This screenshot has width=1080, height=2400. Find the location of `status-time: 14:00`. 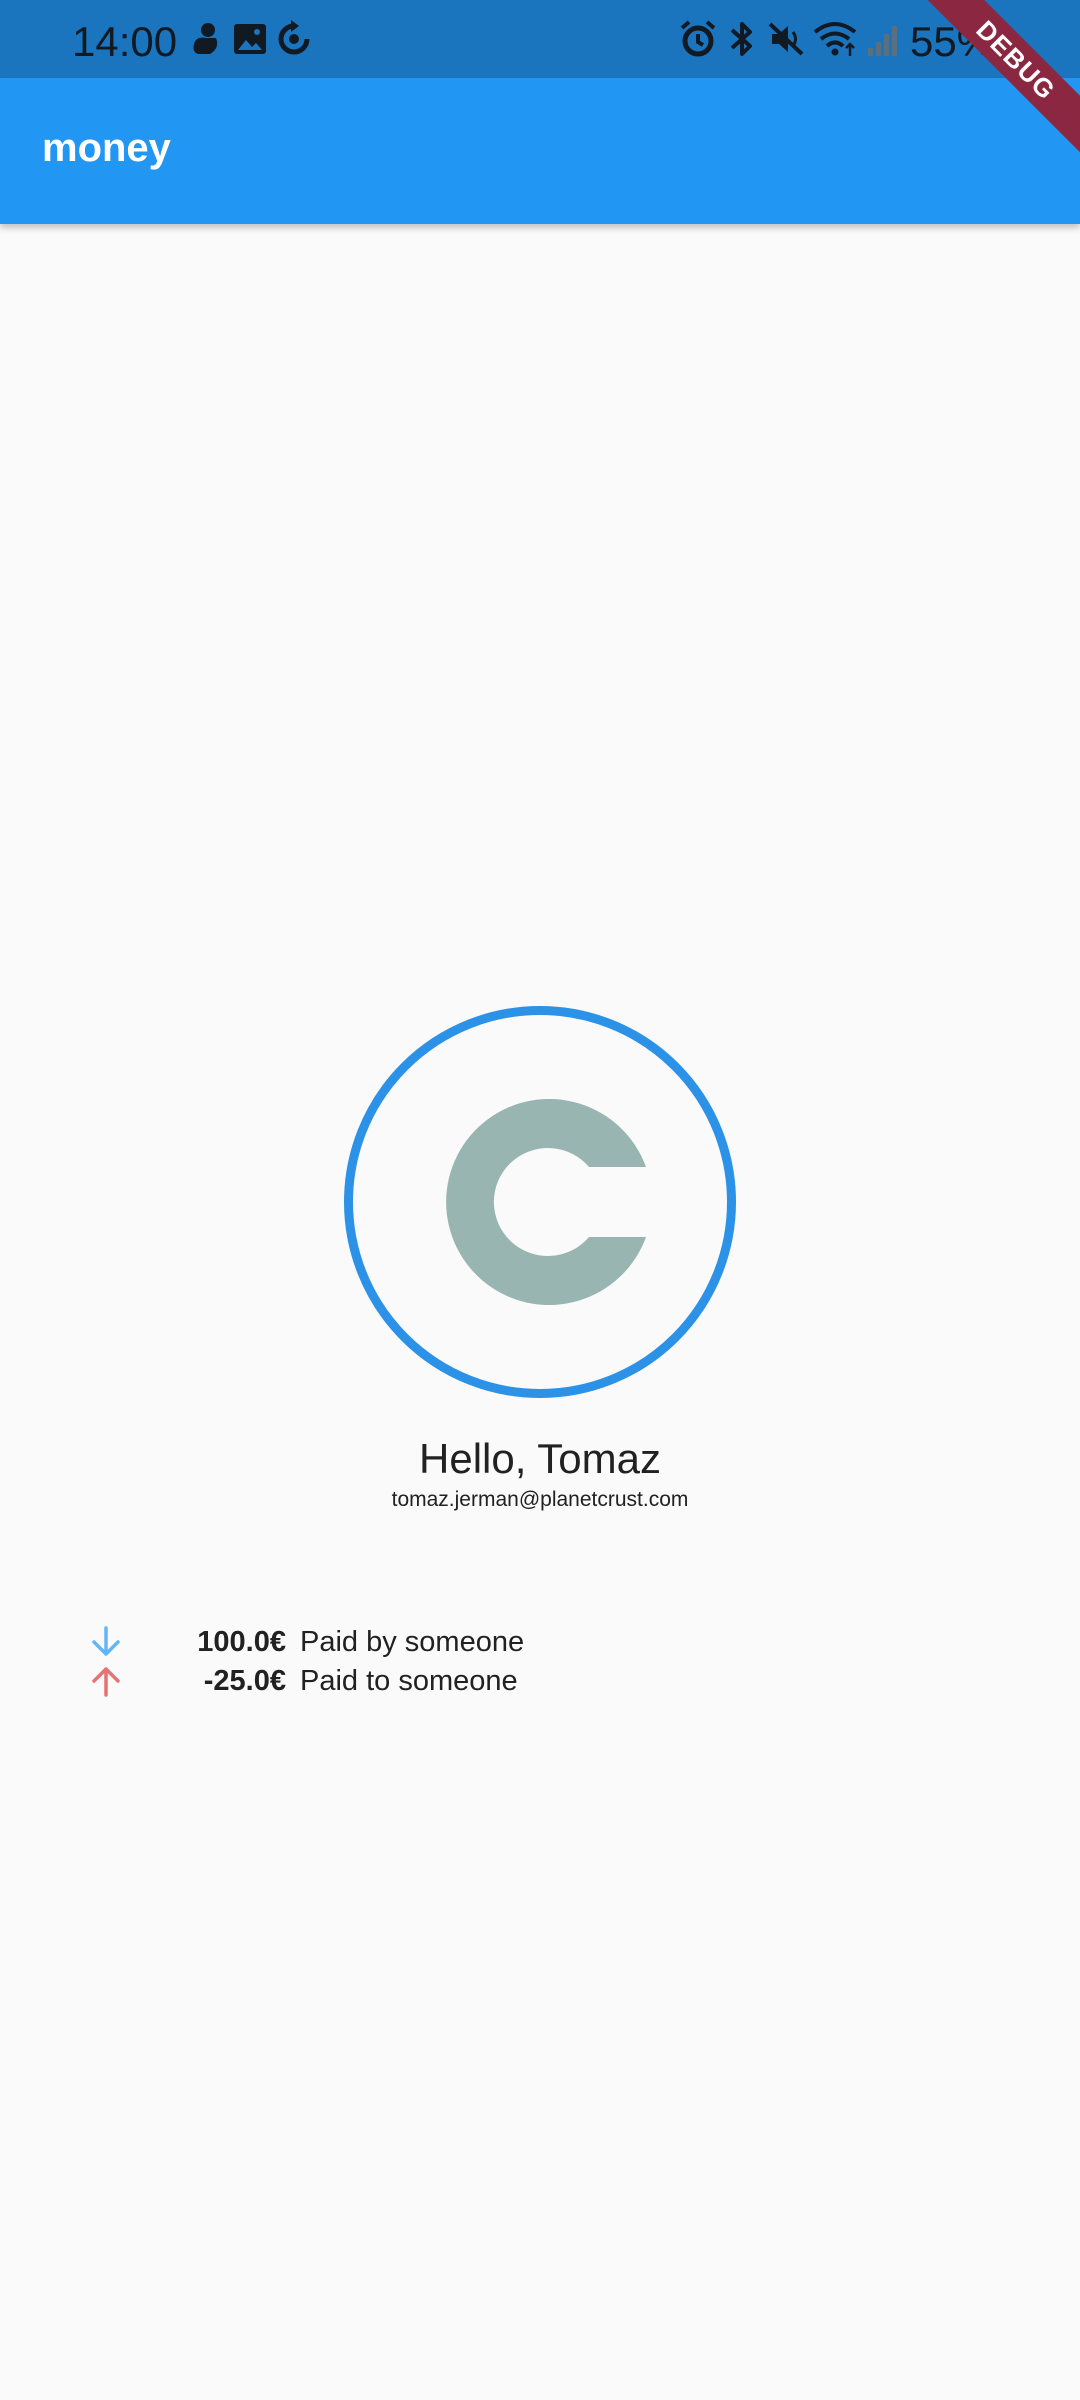

status-time: 14:00 is located at coordinates (125, 41).